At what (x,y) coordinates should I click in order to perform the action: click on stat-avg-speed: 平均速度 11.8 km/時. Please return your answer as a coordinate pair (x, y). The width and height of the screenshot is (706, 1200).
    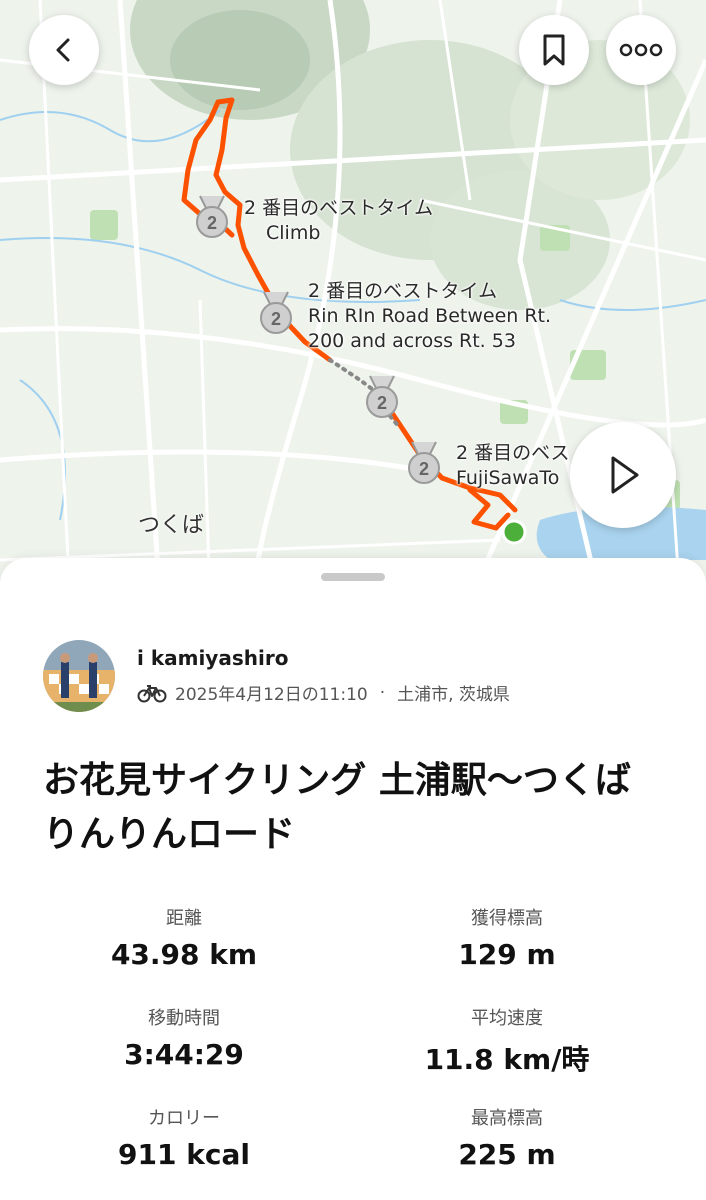
    Looking at the image, I should click on (507, 1041).